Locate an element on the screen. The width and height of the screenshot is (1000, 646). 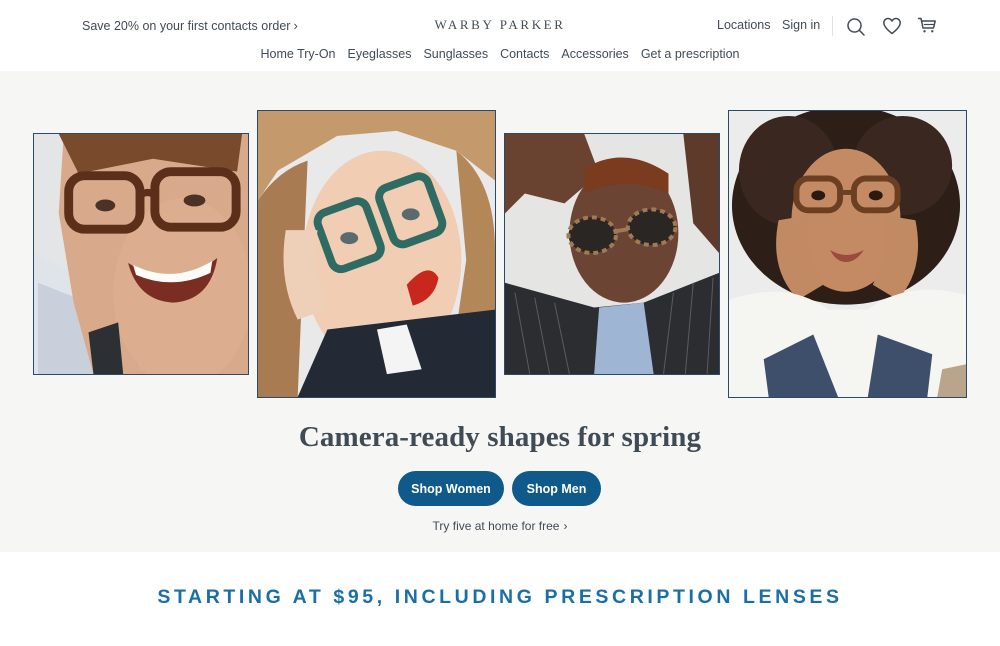
hero-photo-man-tortoise-glasses is located at coordinates (141, 254).